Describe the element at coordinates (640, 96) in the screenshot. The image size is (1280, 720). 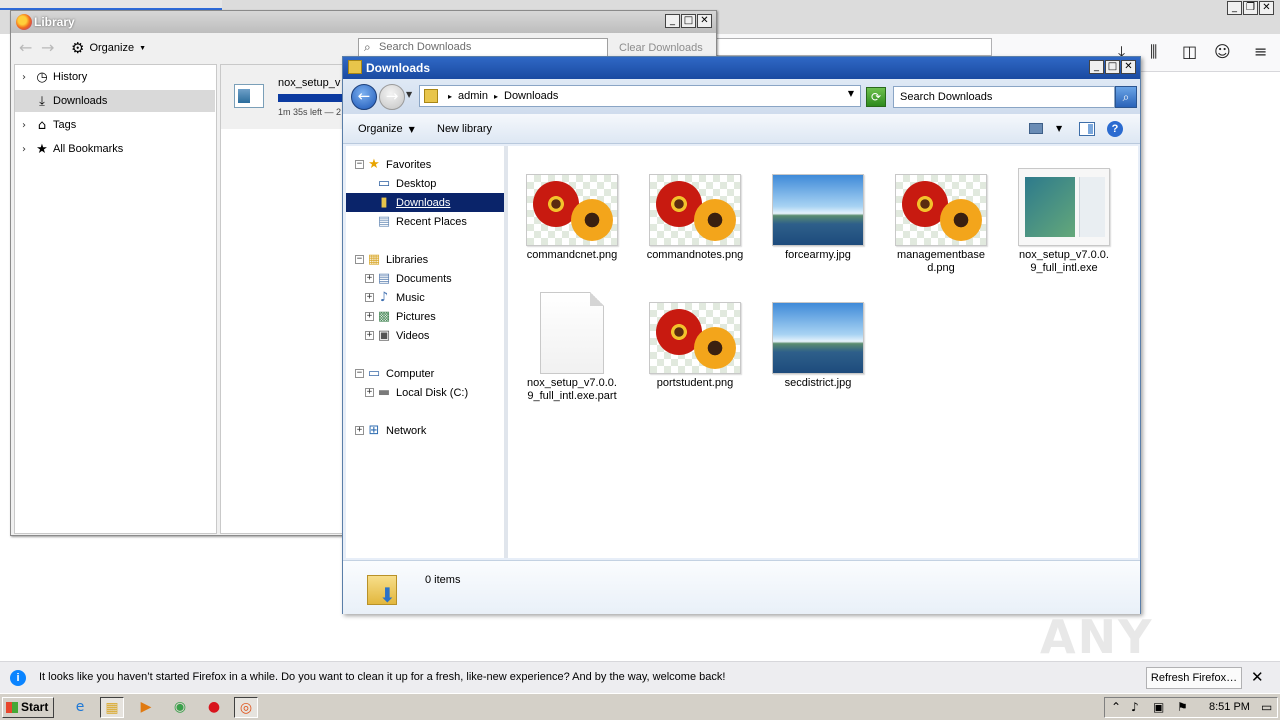
I see `address-bar: ▸ admin ▸ Downloads ▼` at that location.